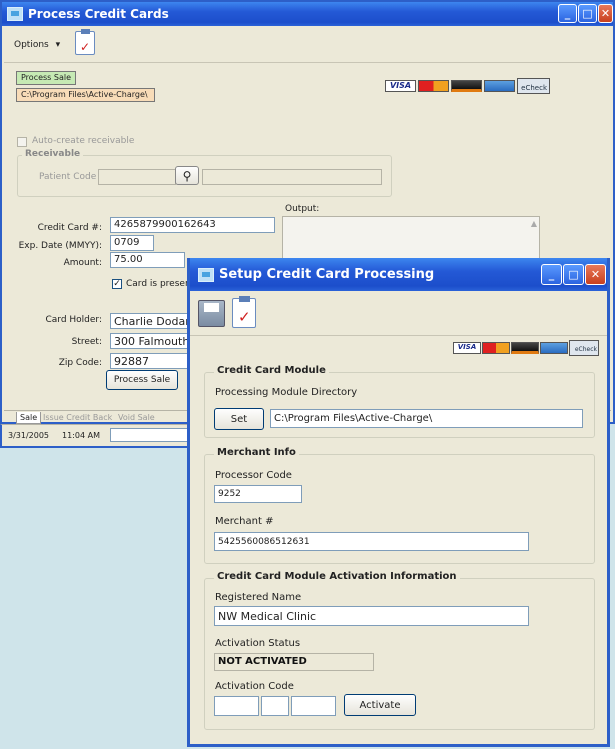 Image resolution: width=615 pixels, height=749 pixels. Describe the element at coordinates (292, 177) in the screenshot. I see `patient-name-display` at that location.